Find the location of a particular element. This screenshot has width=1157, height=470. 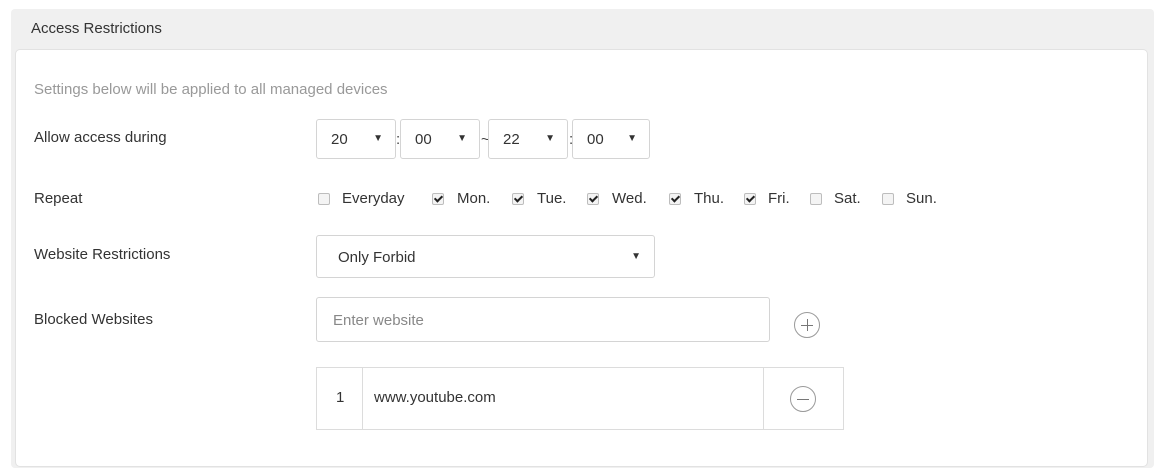

end-minute-value: 00 is located at coordinates (595, 139).